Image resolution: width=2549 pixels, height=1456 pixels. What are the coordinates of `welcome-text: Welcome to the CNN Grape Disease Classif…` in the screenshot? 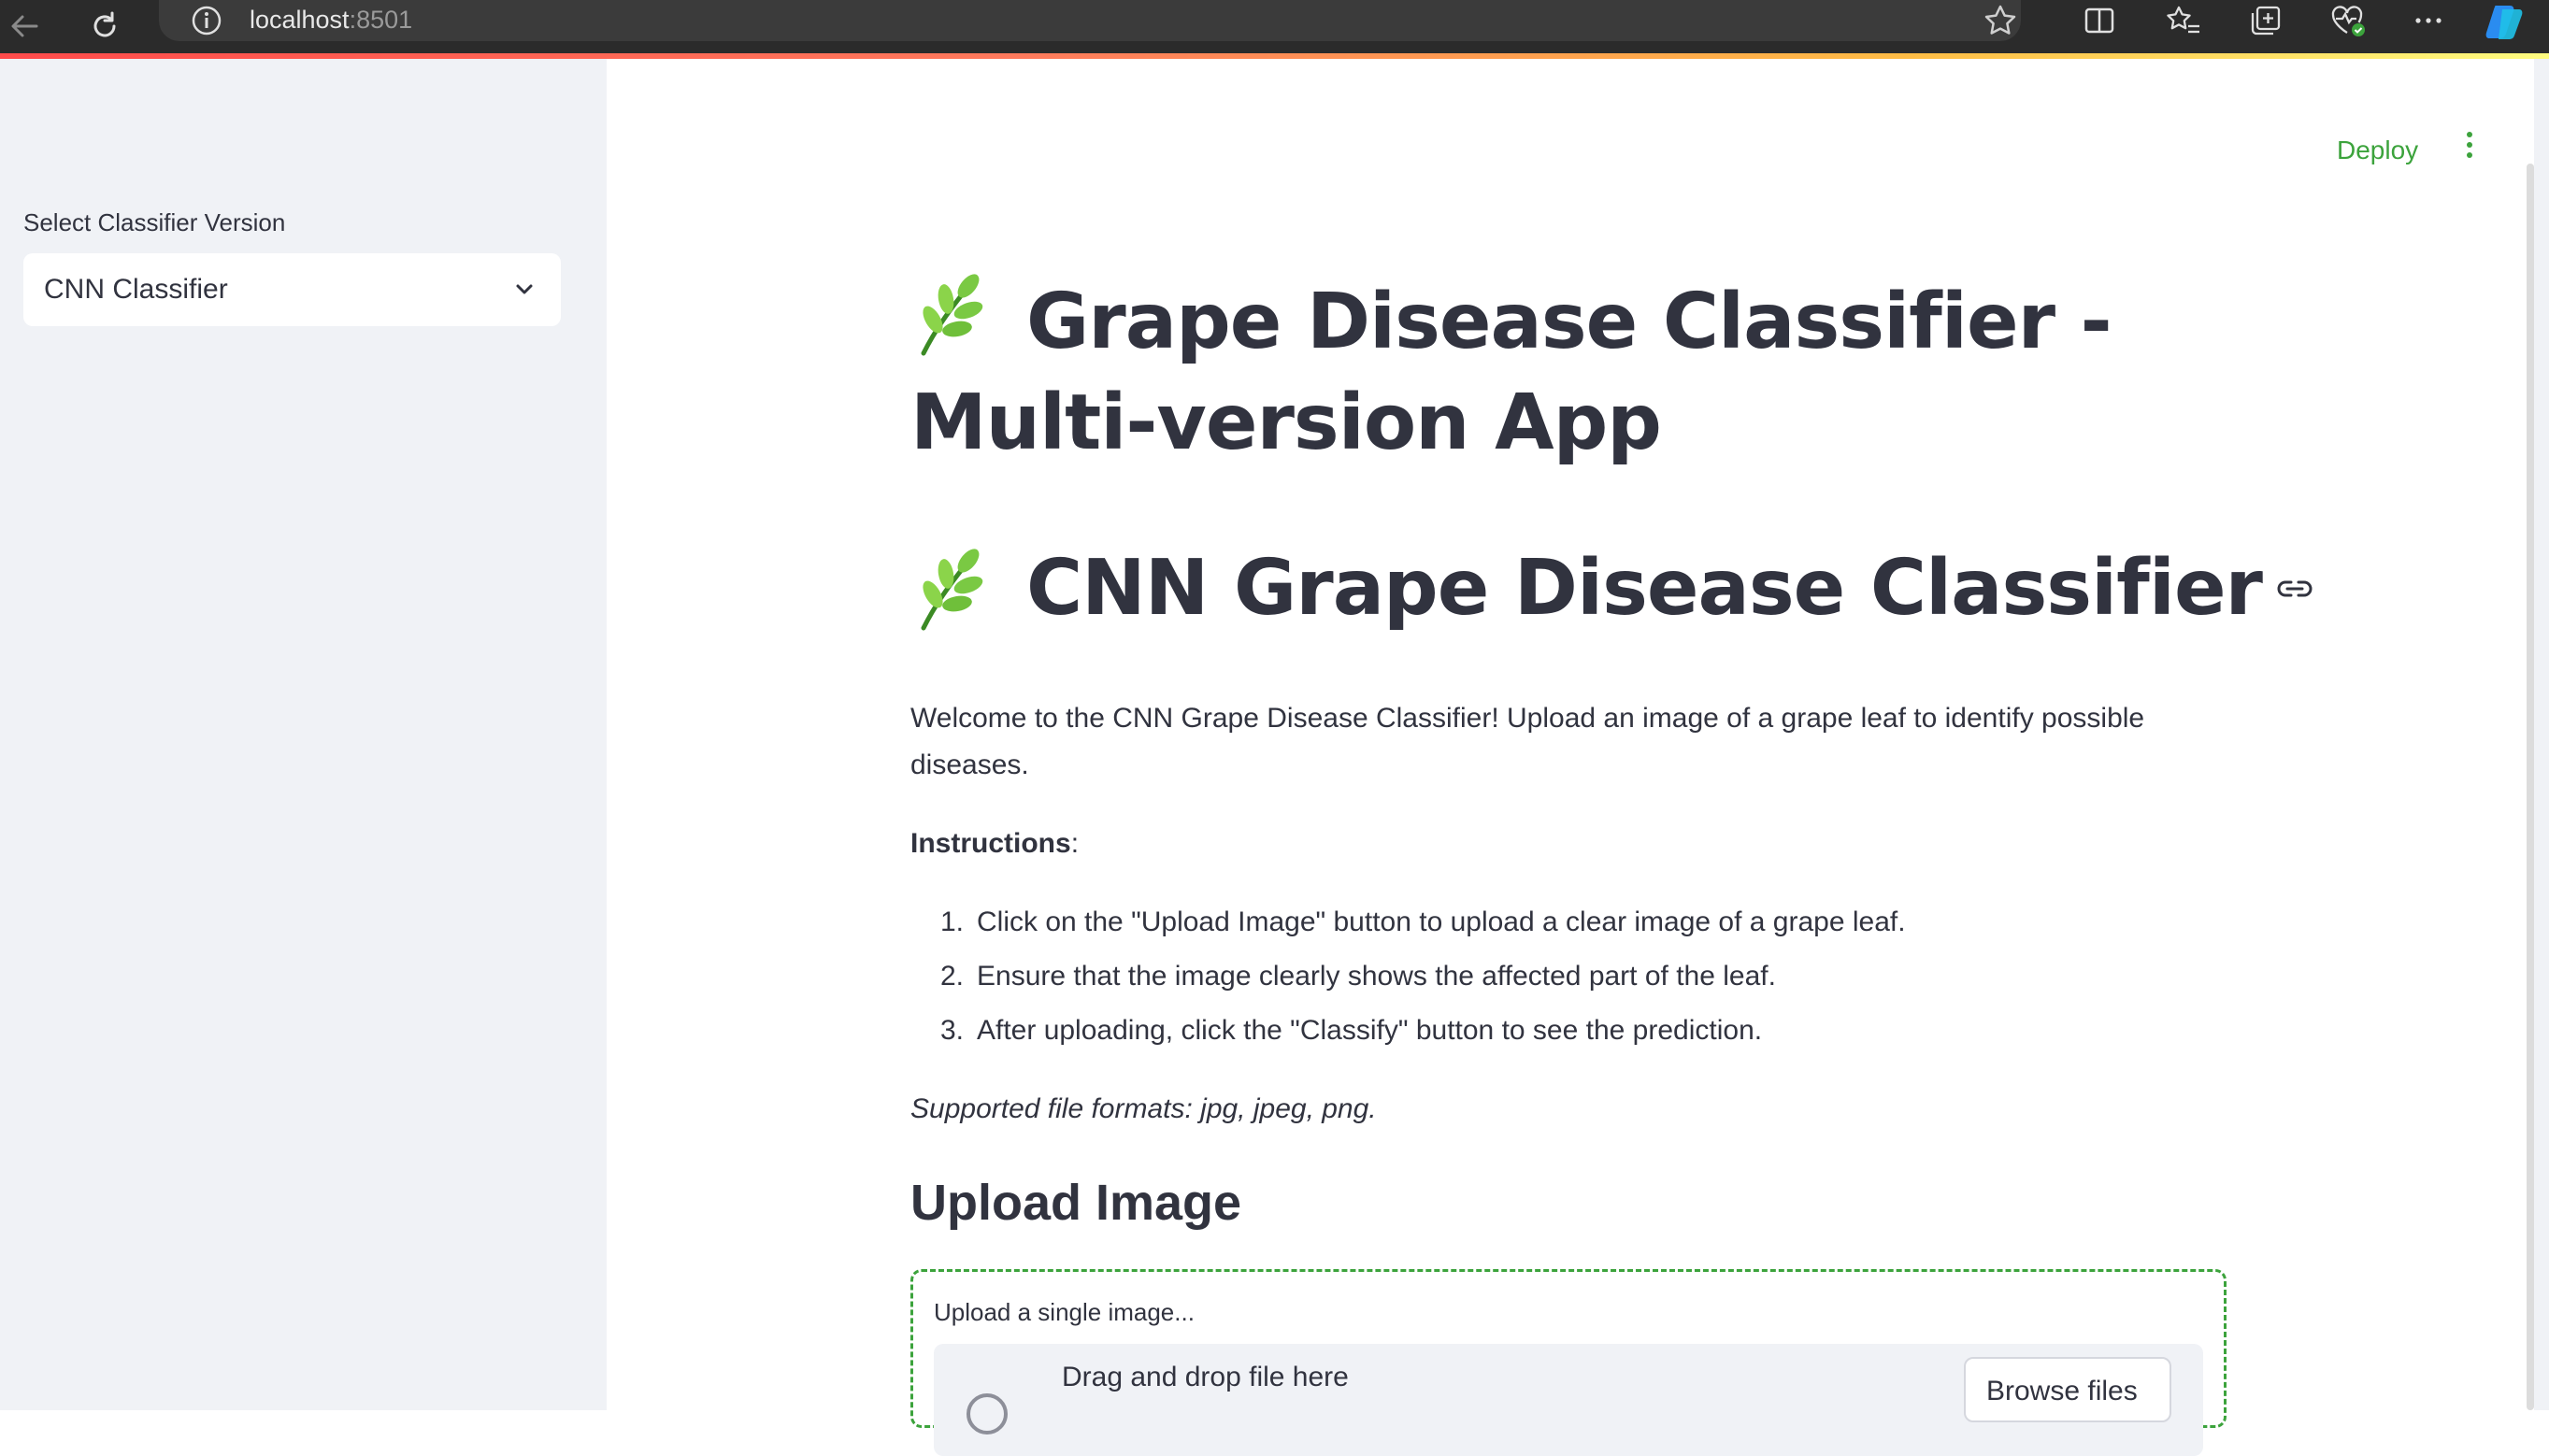 It's located at (1527, 741).